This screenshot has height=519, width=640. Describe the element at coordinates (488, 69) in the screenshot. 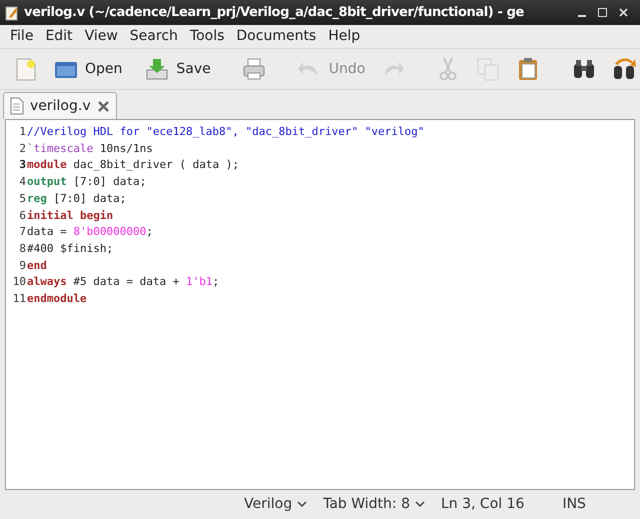

I see `copy-icon` at that location.